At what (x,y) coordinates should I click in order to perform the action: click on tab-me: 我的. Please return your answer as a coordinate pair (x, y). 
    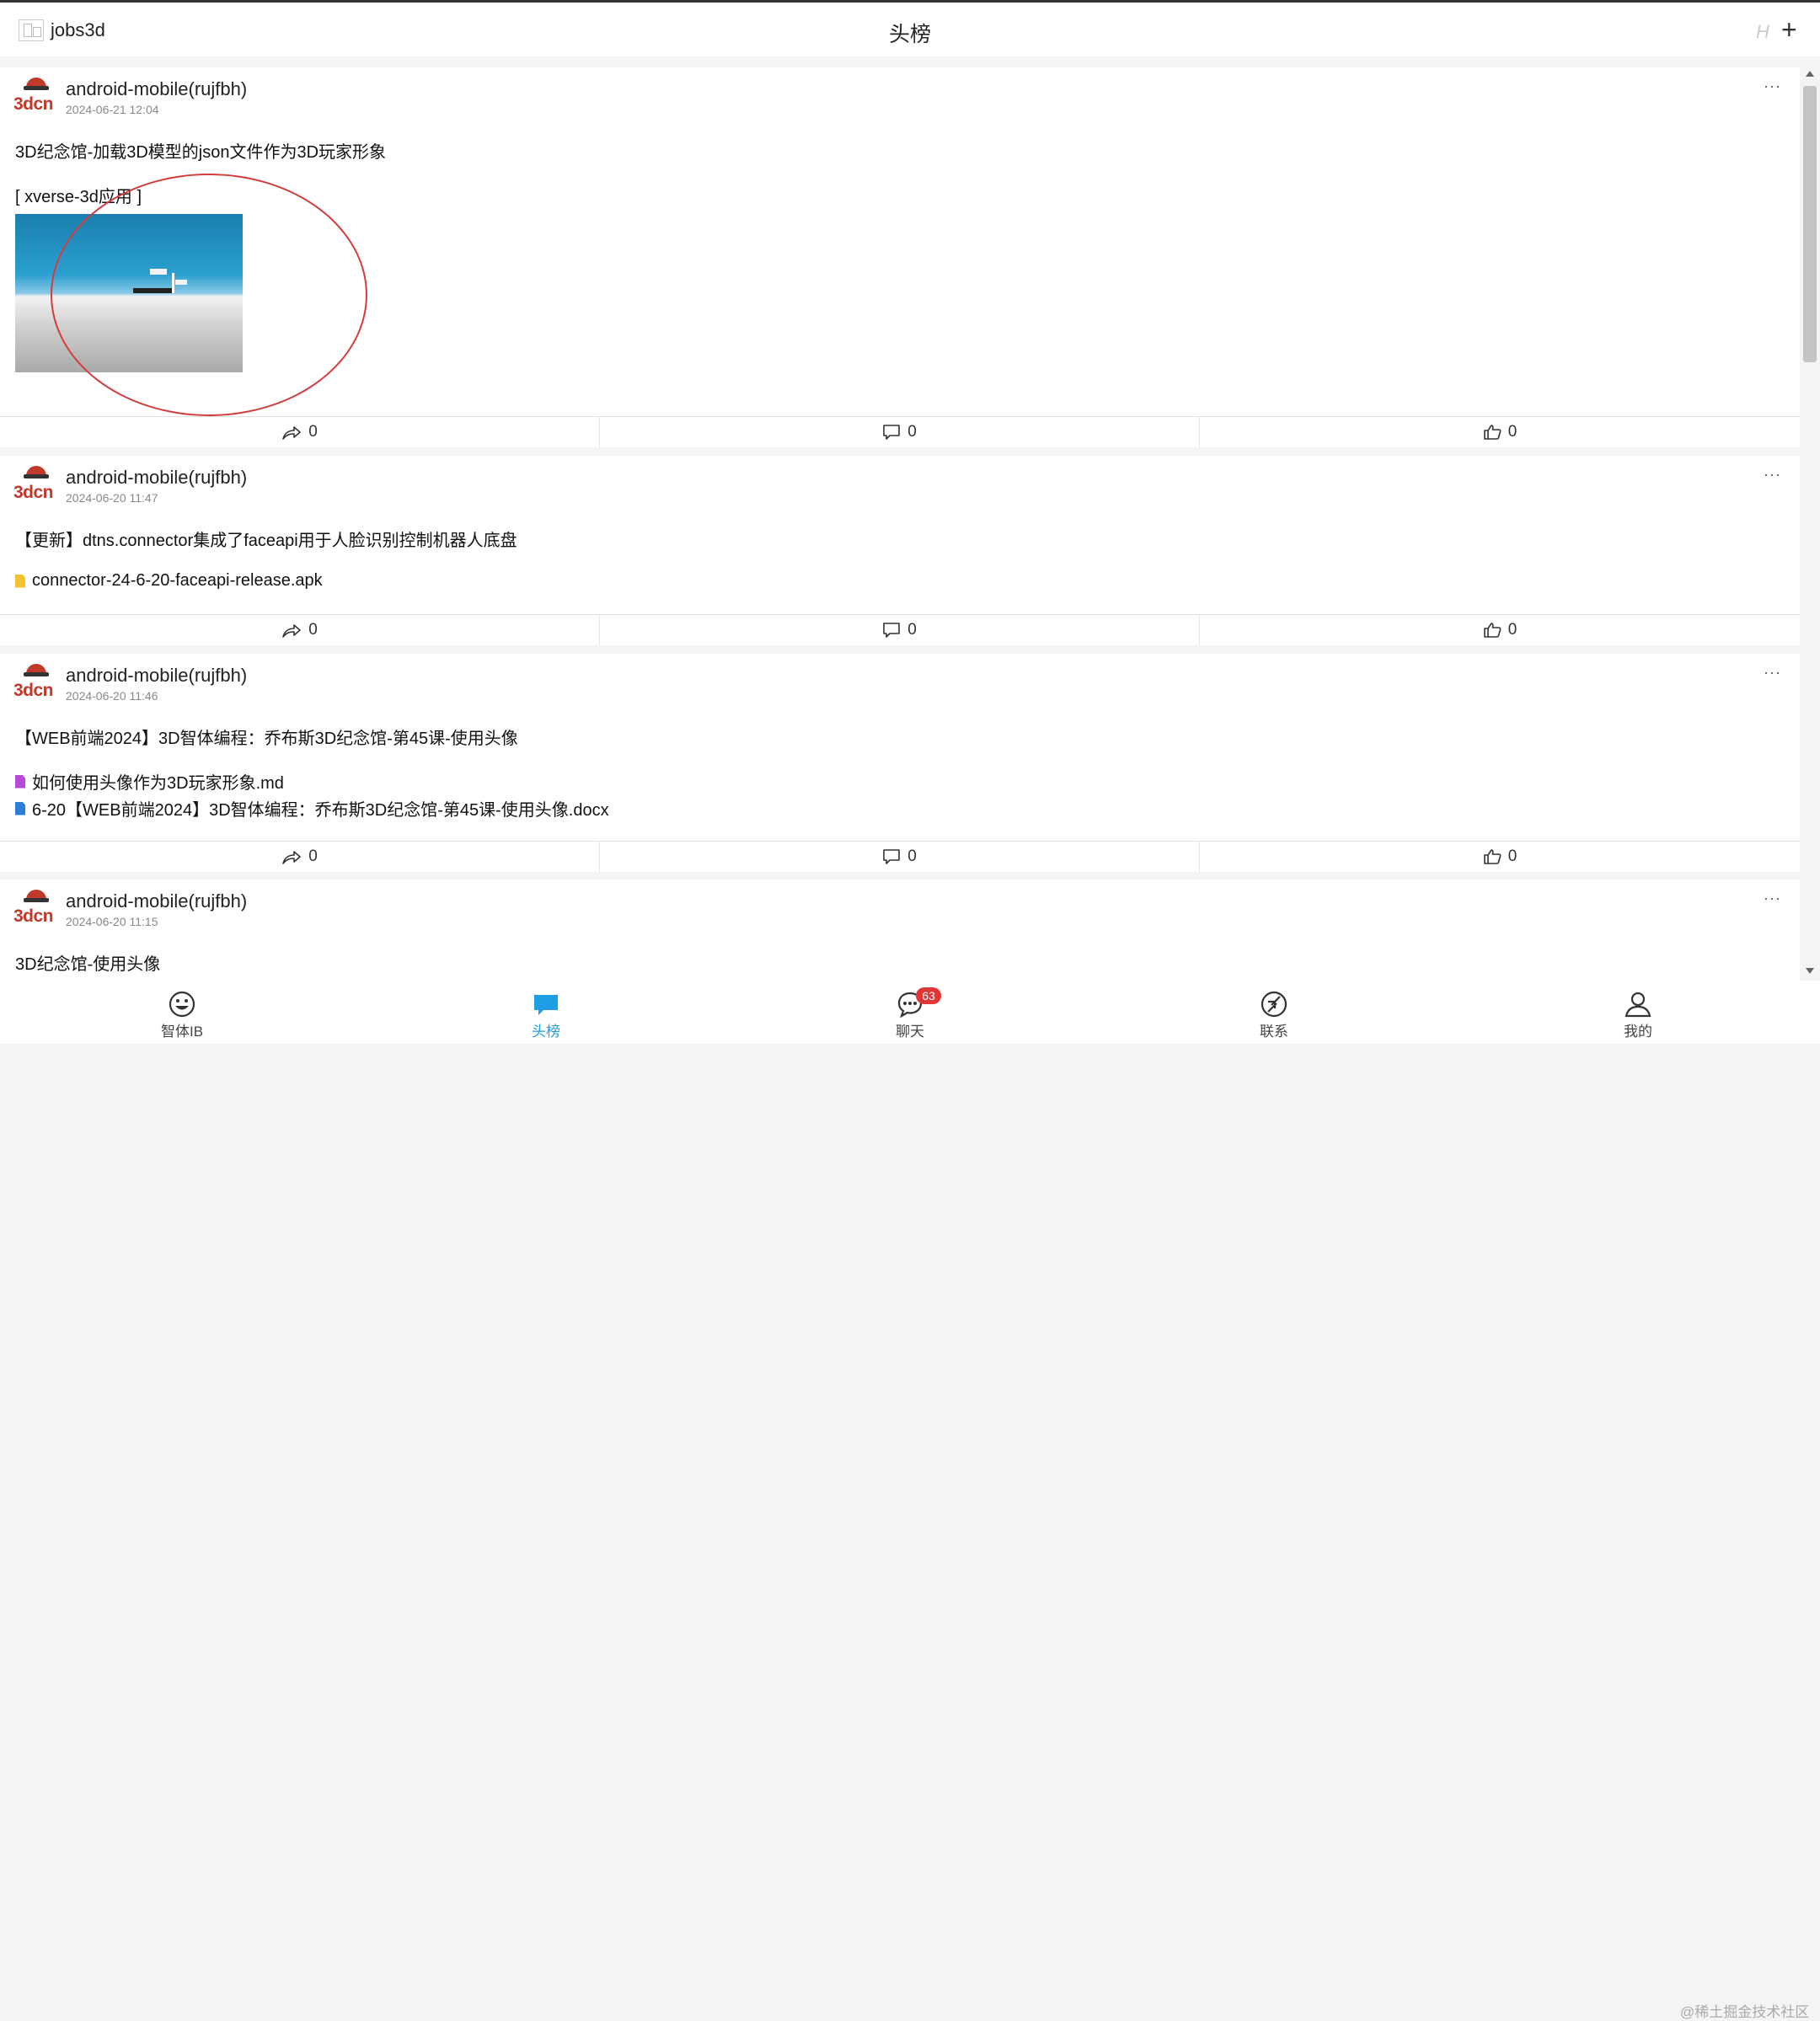
    Looking at the image, I should click on (1638, 1015).